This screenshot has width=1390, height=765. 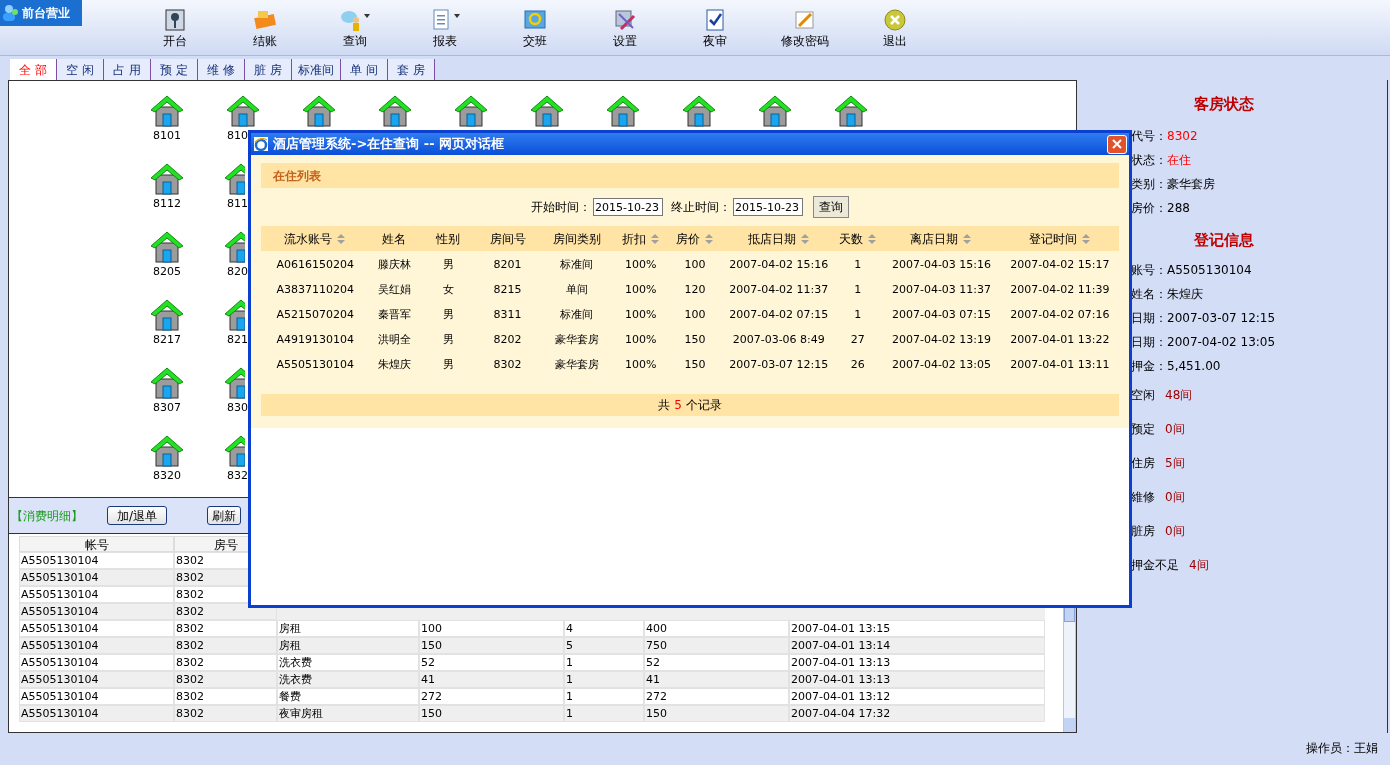 What do you see at coordinates (716, 662) in the screenshot?
I see `table-cell: 52` at bounding box center [716, 662].